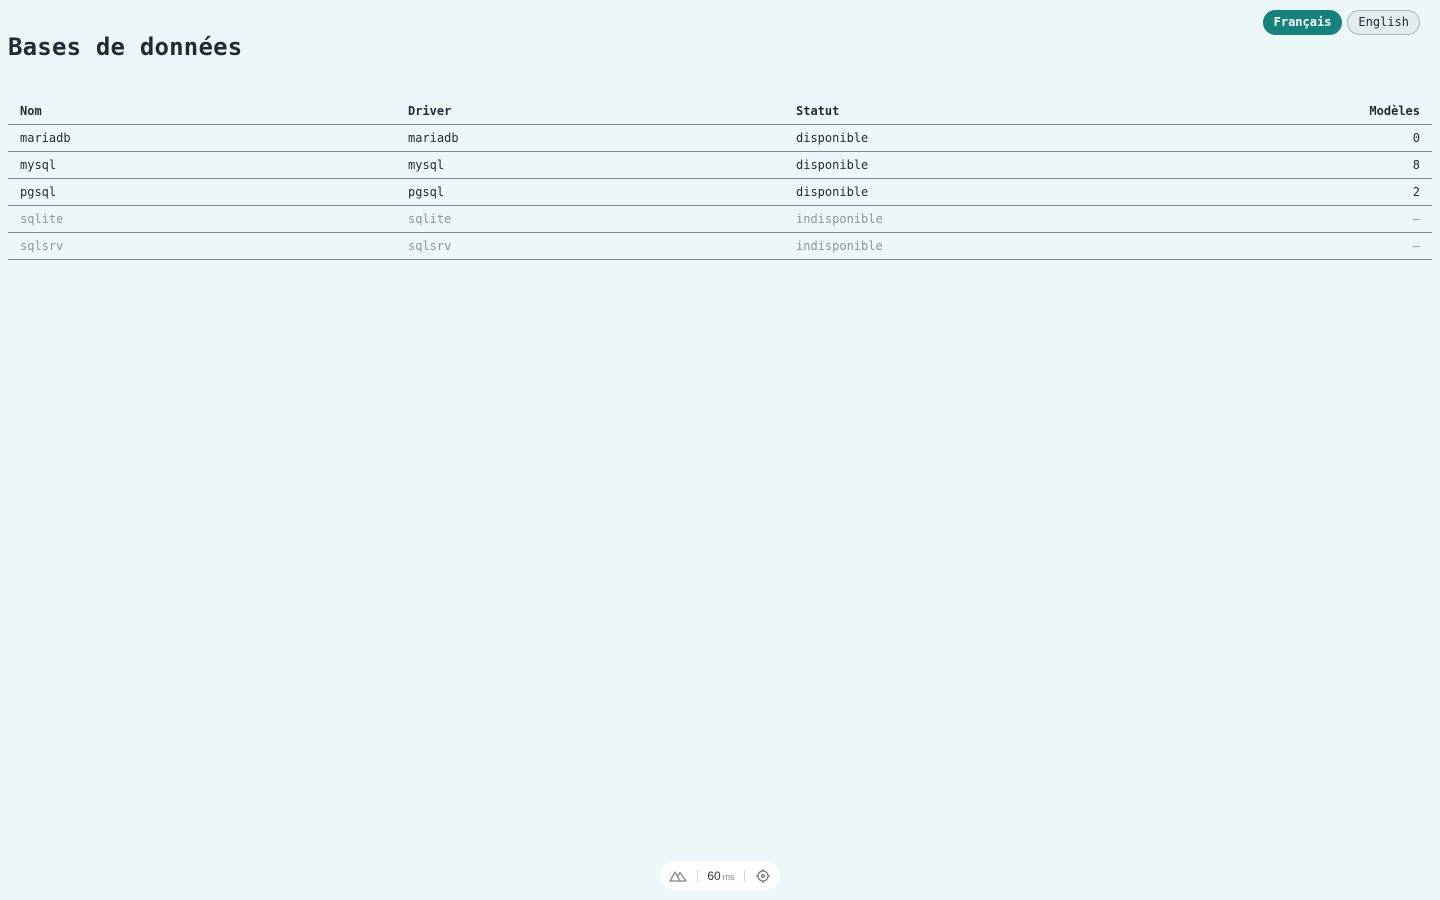 Image resolution: width=1440 pixels, height=900 pixels. I want to click on cell-models: 0, so click(1302, 138).